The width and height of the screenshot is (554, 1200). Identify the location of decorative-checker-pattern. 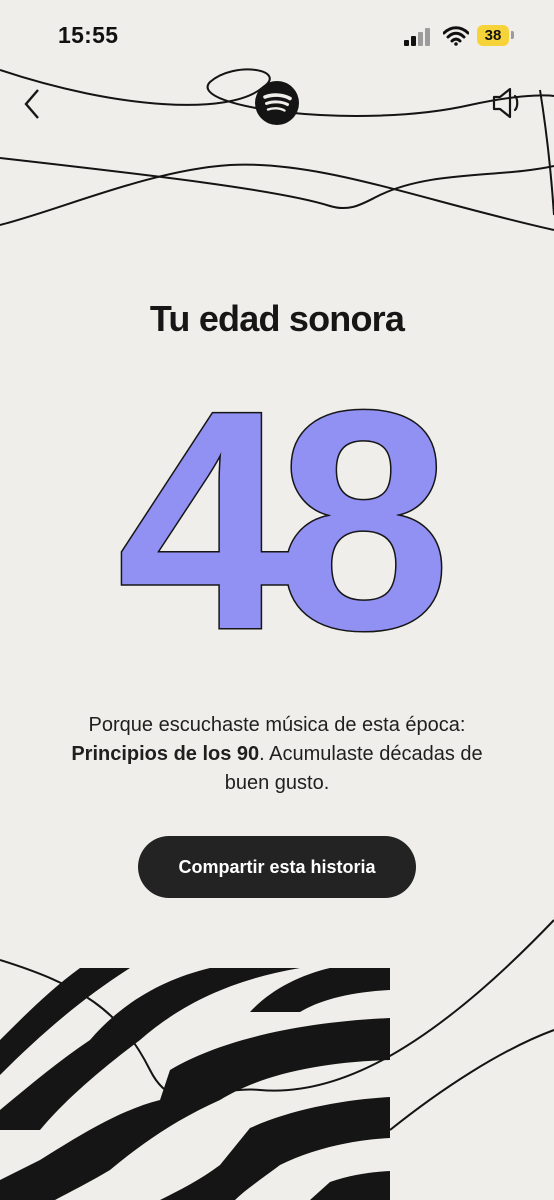
(195, 1084).